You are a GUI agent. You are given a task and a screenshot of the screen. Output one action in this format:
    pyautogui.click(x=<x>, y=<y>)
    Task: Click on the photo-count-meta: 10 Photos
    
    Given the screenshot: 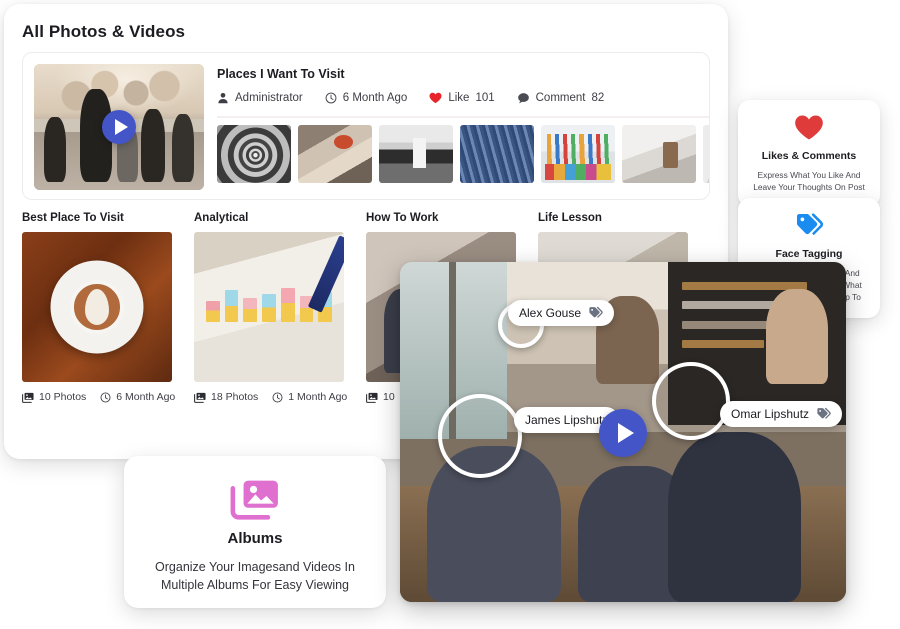 What is the action you would take?
    pyautogui.click(x=54, y=397)
    